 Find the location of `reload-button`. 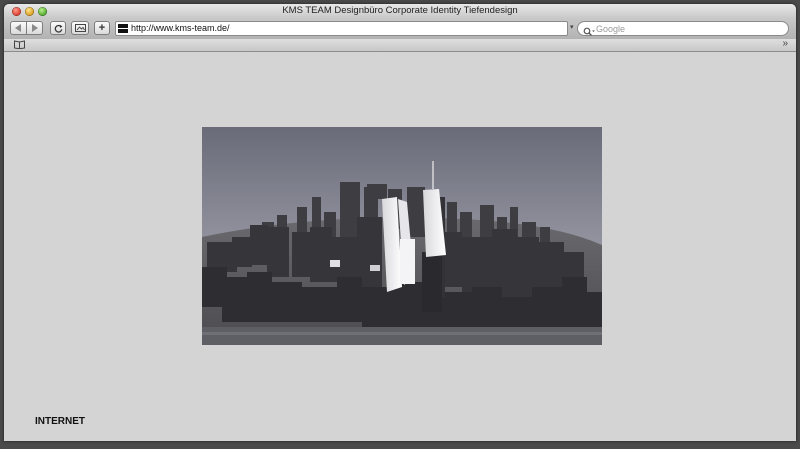

reload-button is located at coordinates (58, 28).